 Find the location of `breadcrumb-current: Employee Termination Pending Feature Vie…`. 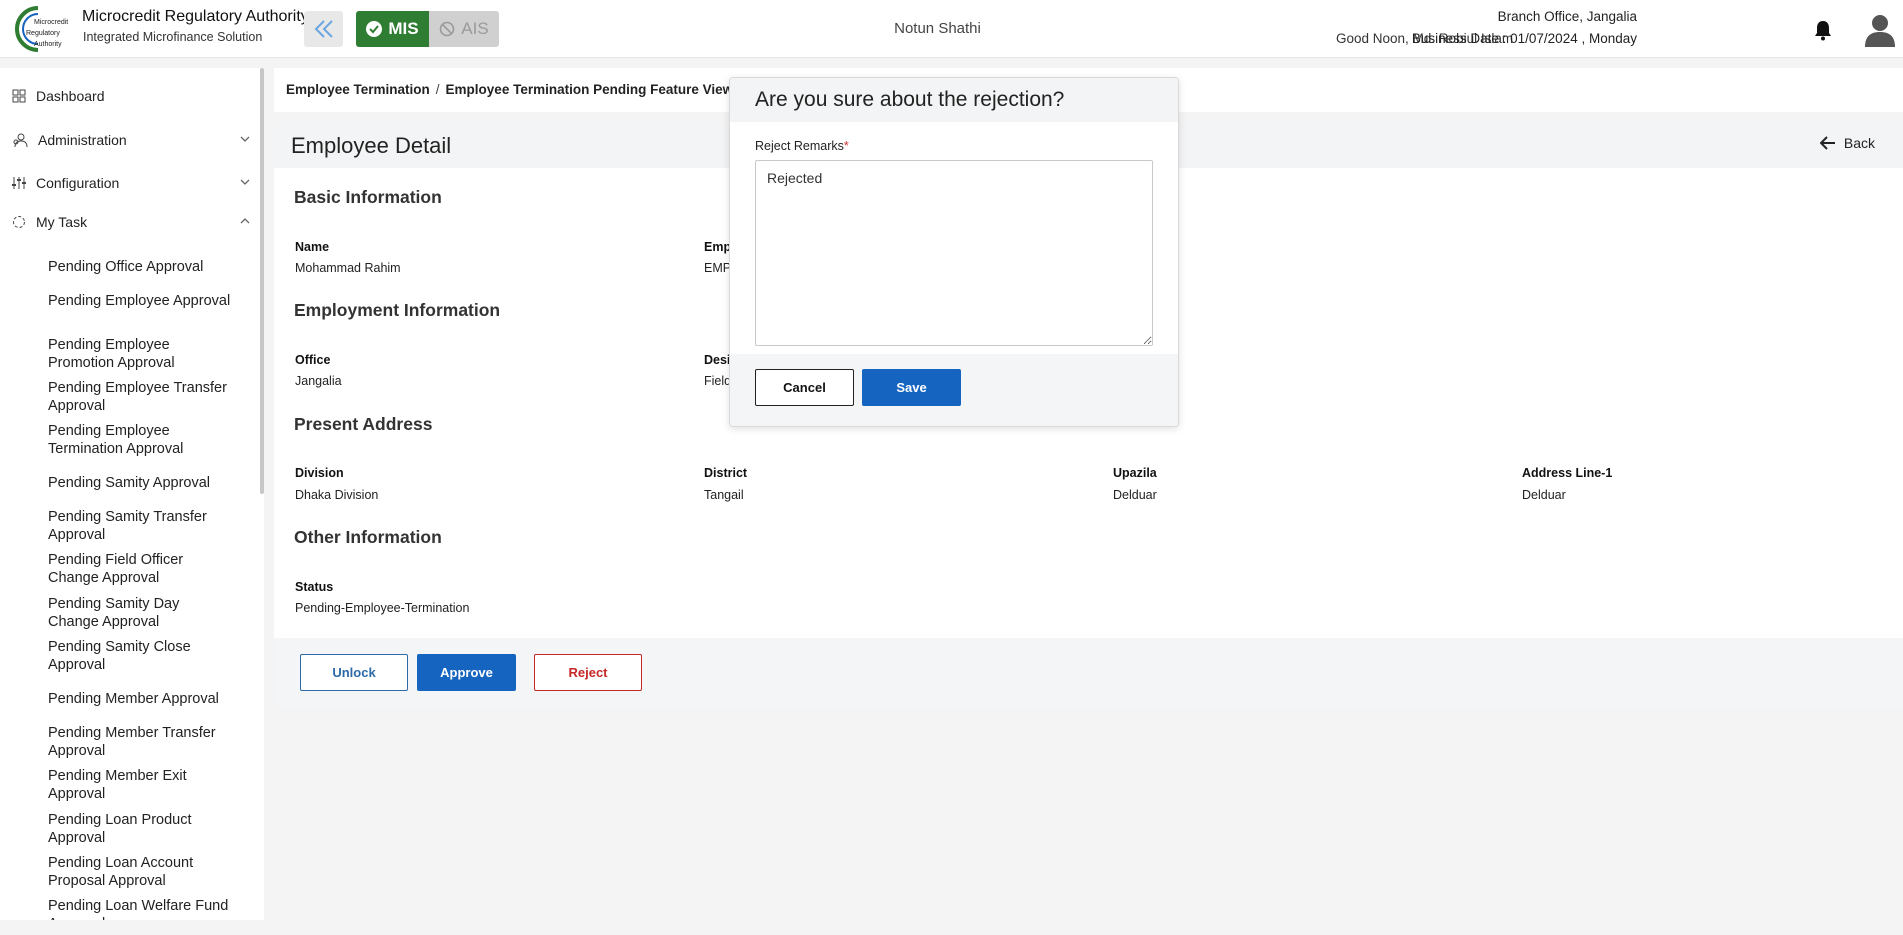

breadcrumb-current: Employee Termination Pending Feature Vie… is located at coordinates (589, 89).